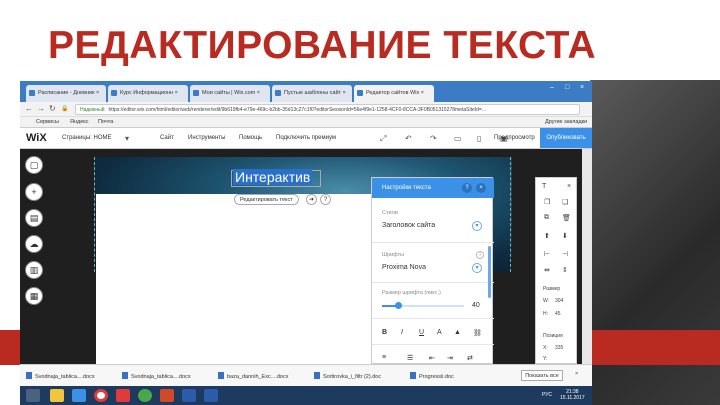 This screenshot has height=405, width=720. I want to click on menu-tools: Инструменты, so click(206, 138).